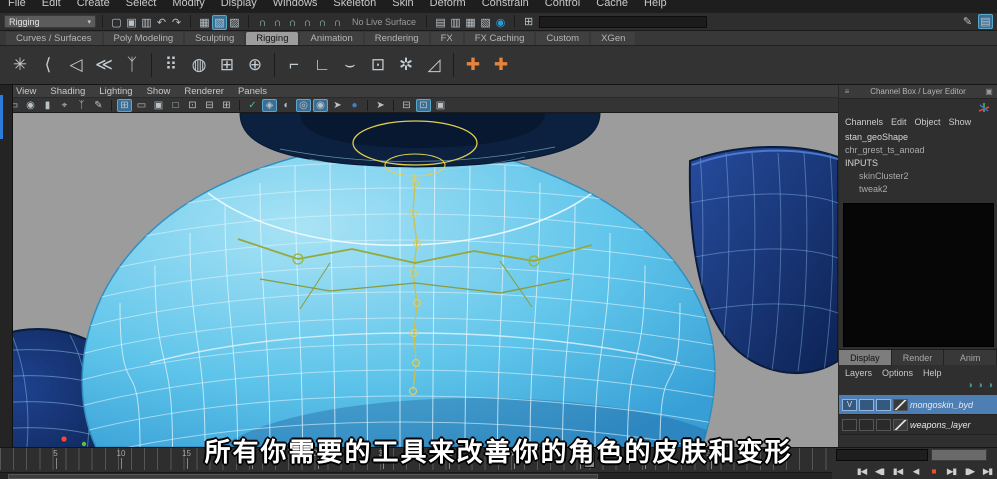  Describe the element at coordinates (158, 105) in the screenshot. I see `film-gate-icon: ▣` at that location.